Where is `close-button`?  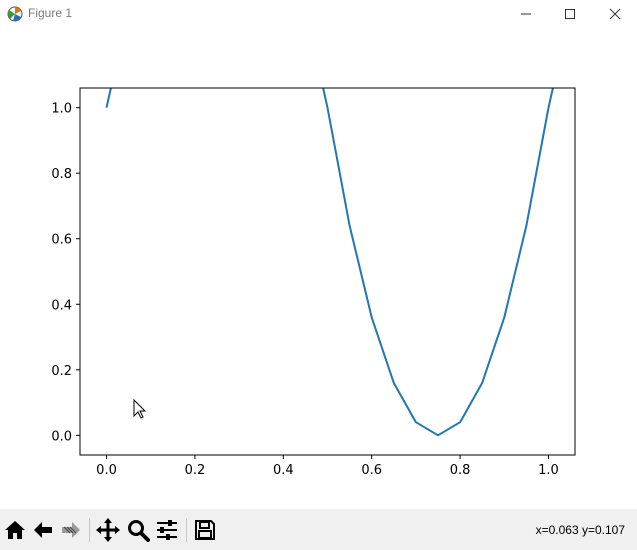
close-button is located at coordinates (614, 14).